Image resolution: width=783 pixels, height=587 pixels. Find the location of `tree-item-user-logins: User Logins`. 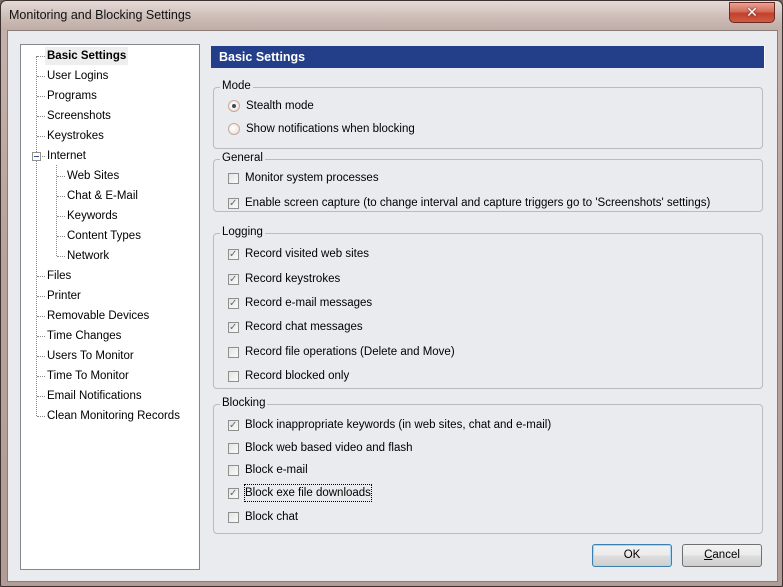

tree-item-user-logins: User Logins is located at coordinates (77, 76).